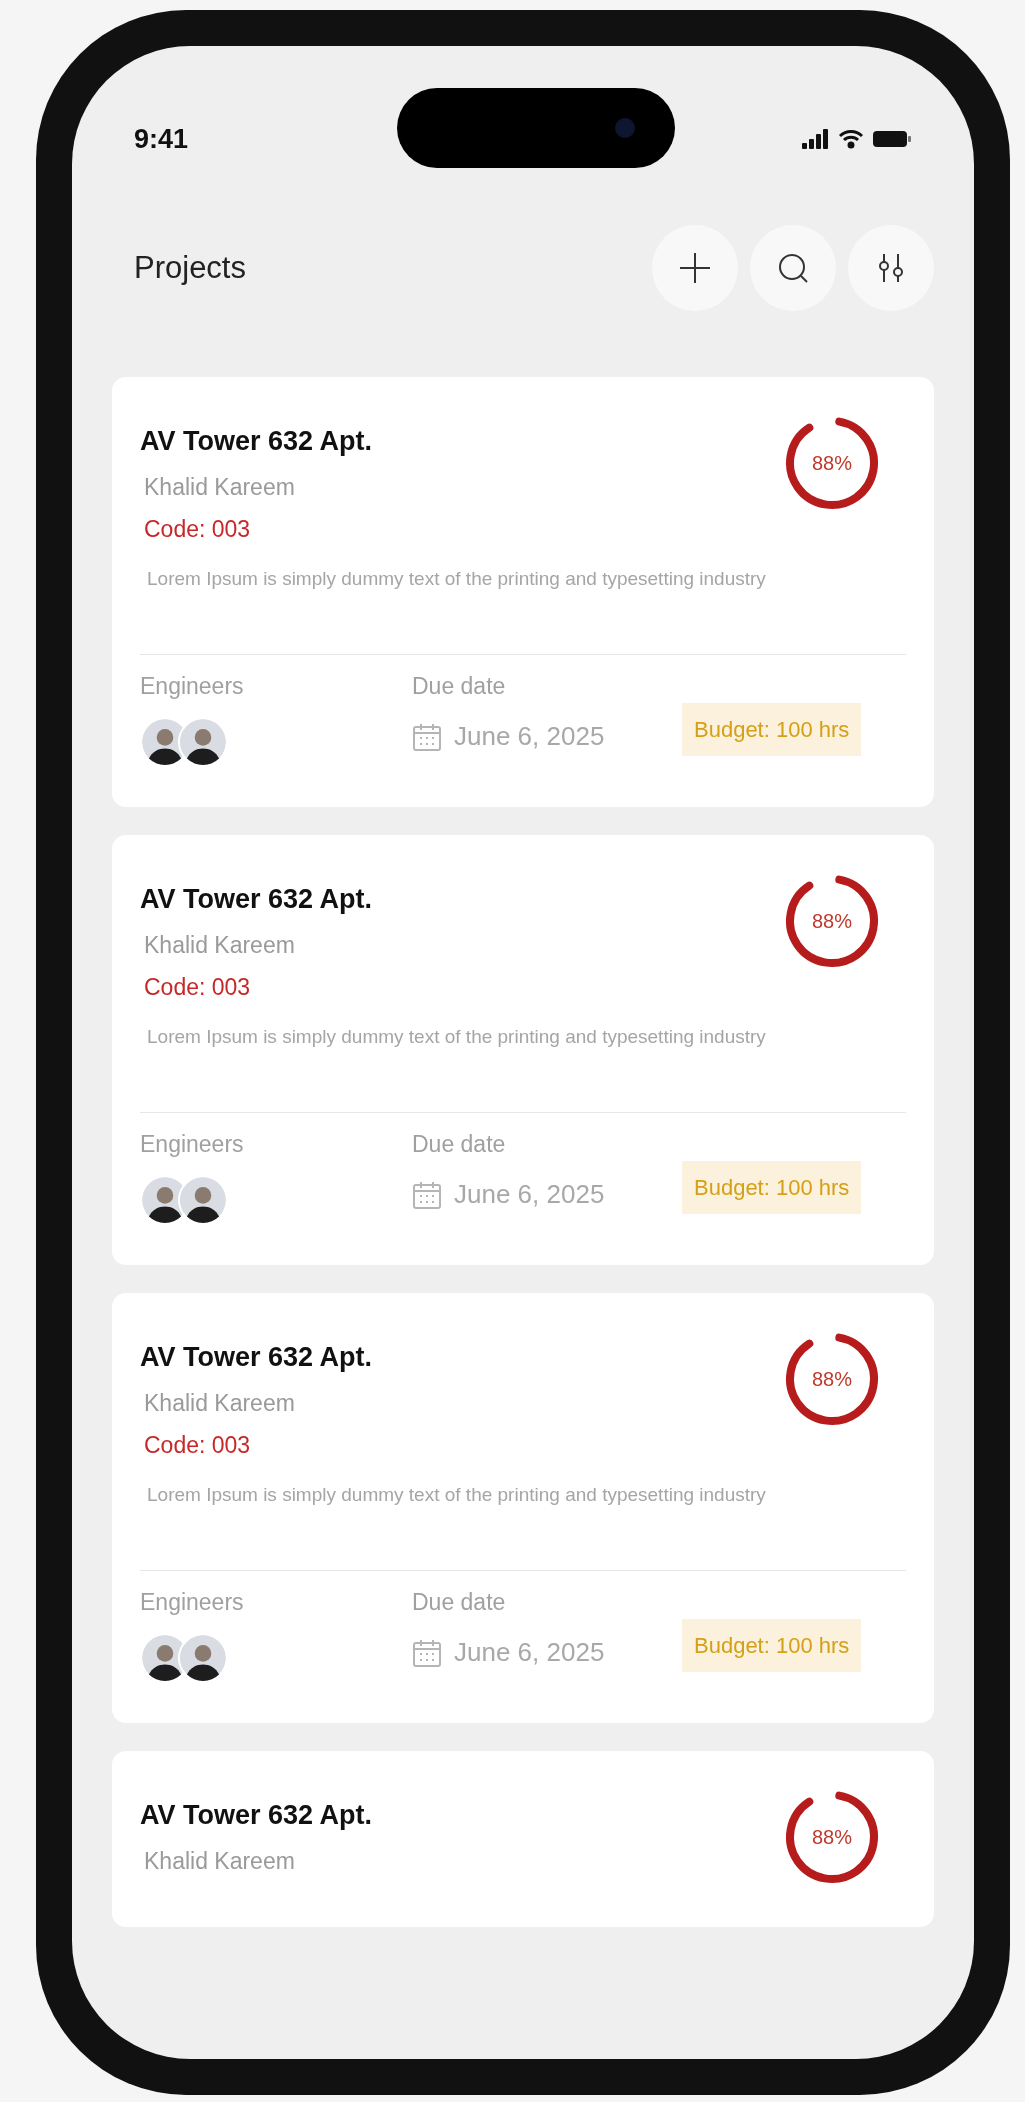 This screenshot has height=2102, width=1025. I want to click on status-time: 9:41, so click(161, 139).